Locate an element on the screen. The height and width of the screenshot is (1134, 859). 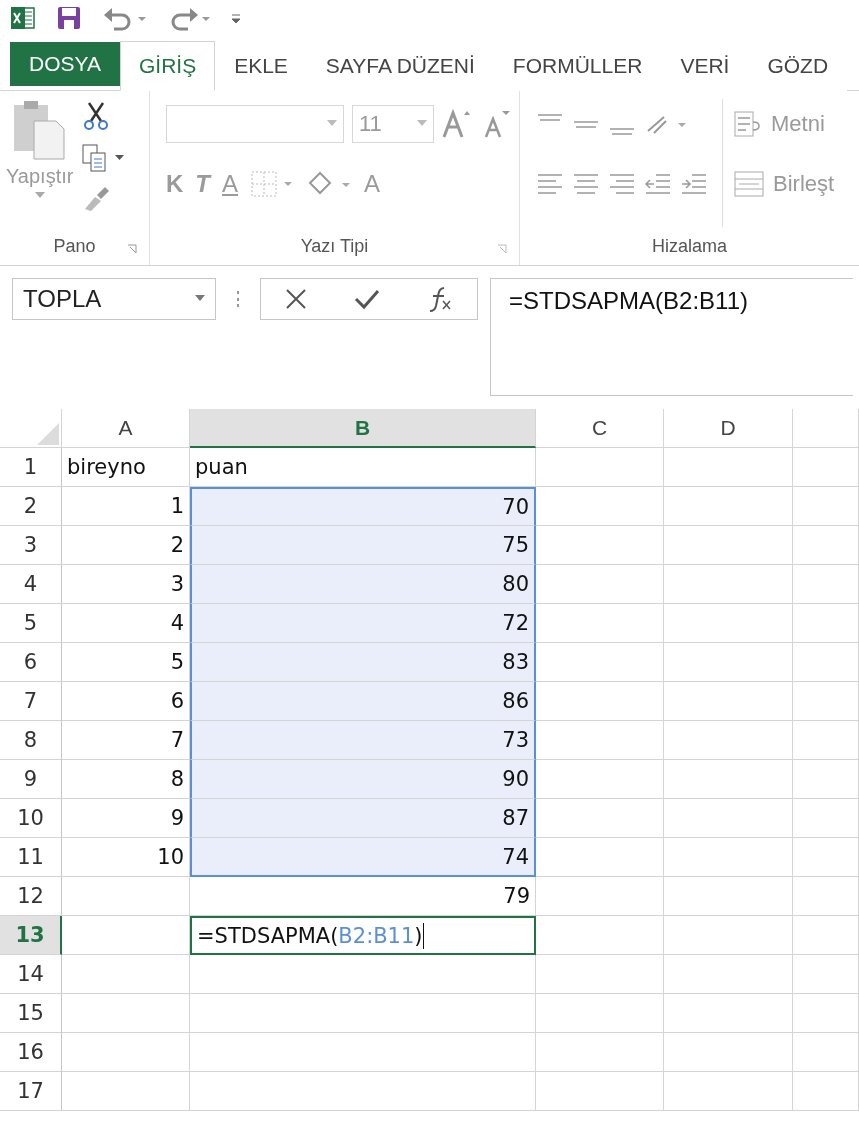
table-cell: 90 is located at coordinates (363, 779).